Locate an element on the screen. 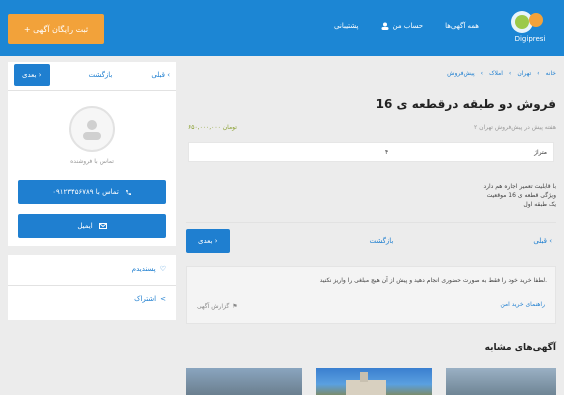  breadcrumb: خانه ‹ تهران ‹ املاک ‹ پیش‌فروش is located at coordinates (501, 73).